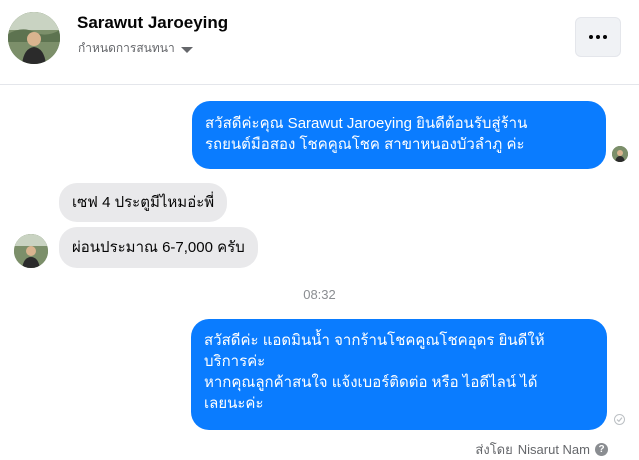 Image resolution: width=639 pixels, height=460 pixels. I want to click on sent-by-label: ส่งโดย, so click(494, 449).